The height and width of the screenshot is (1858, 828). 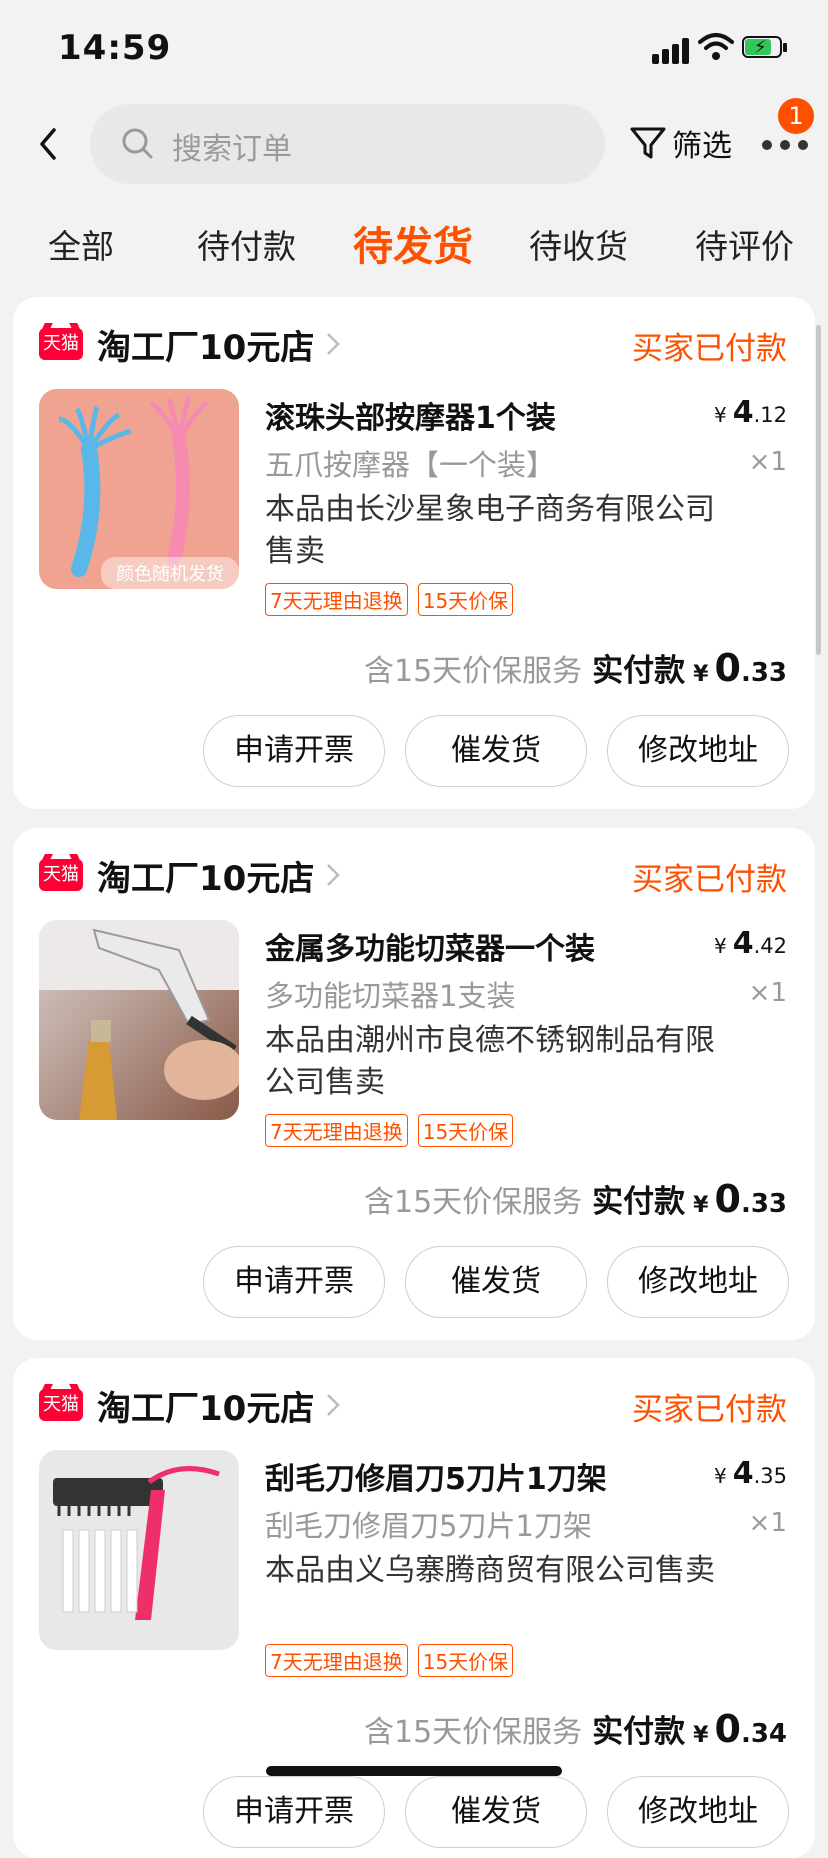 What do you see at coordinates (750, 1473) in the screenshot?
I see `unit-price: ¥4.35` at bounding box center [750, 1473].